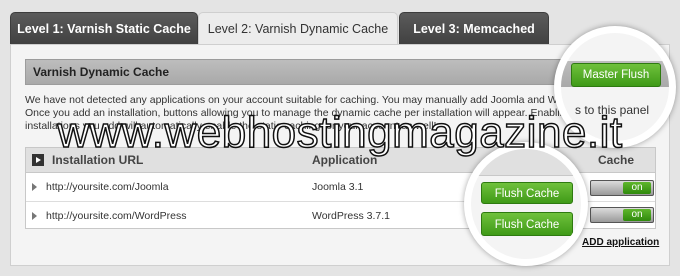  I want to click on tab-level-3: Level 3: Memcached, so click(474, 28).